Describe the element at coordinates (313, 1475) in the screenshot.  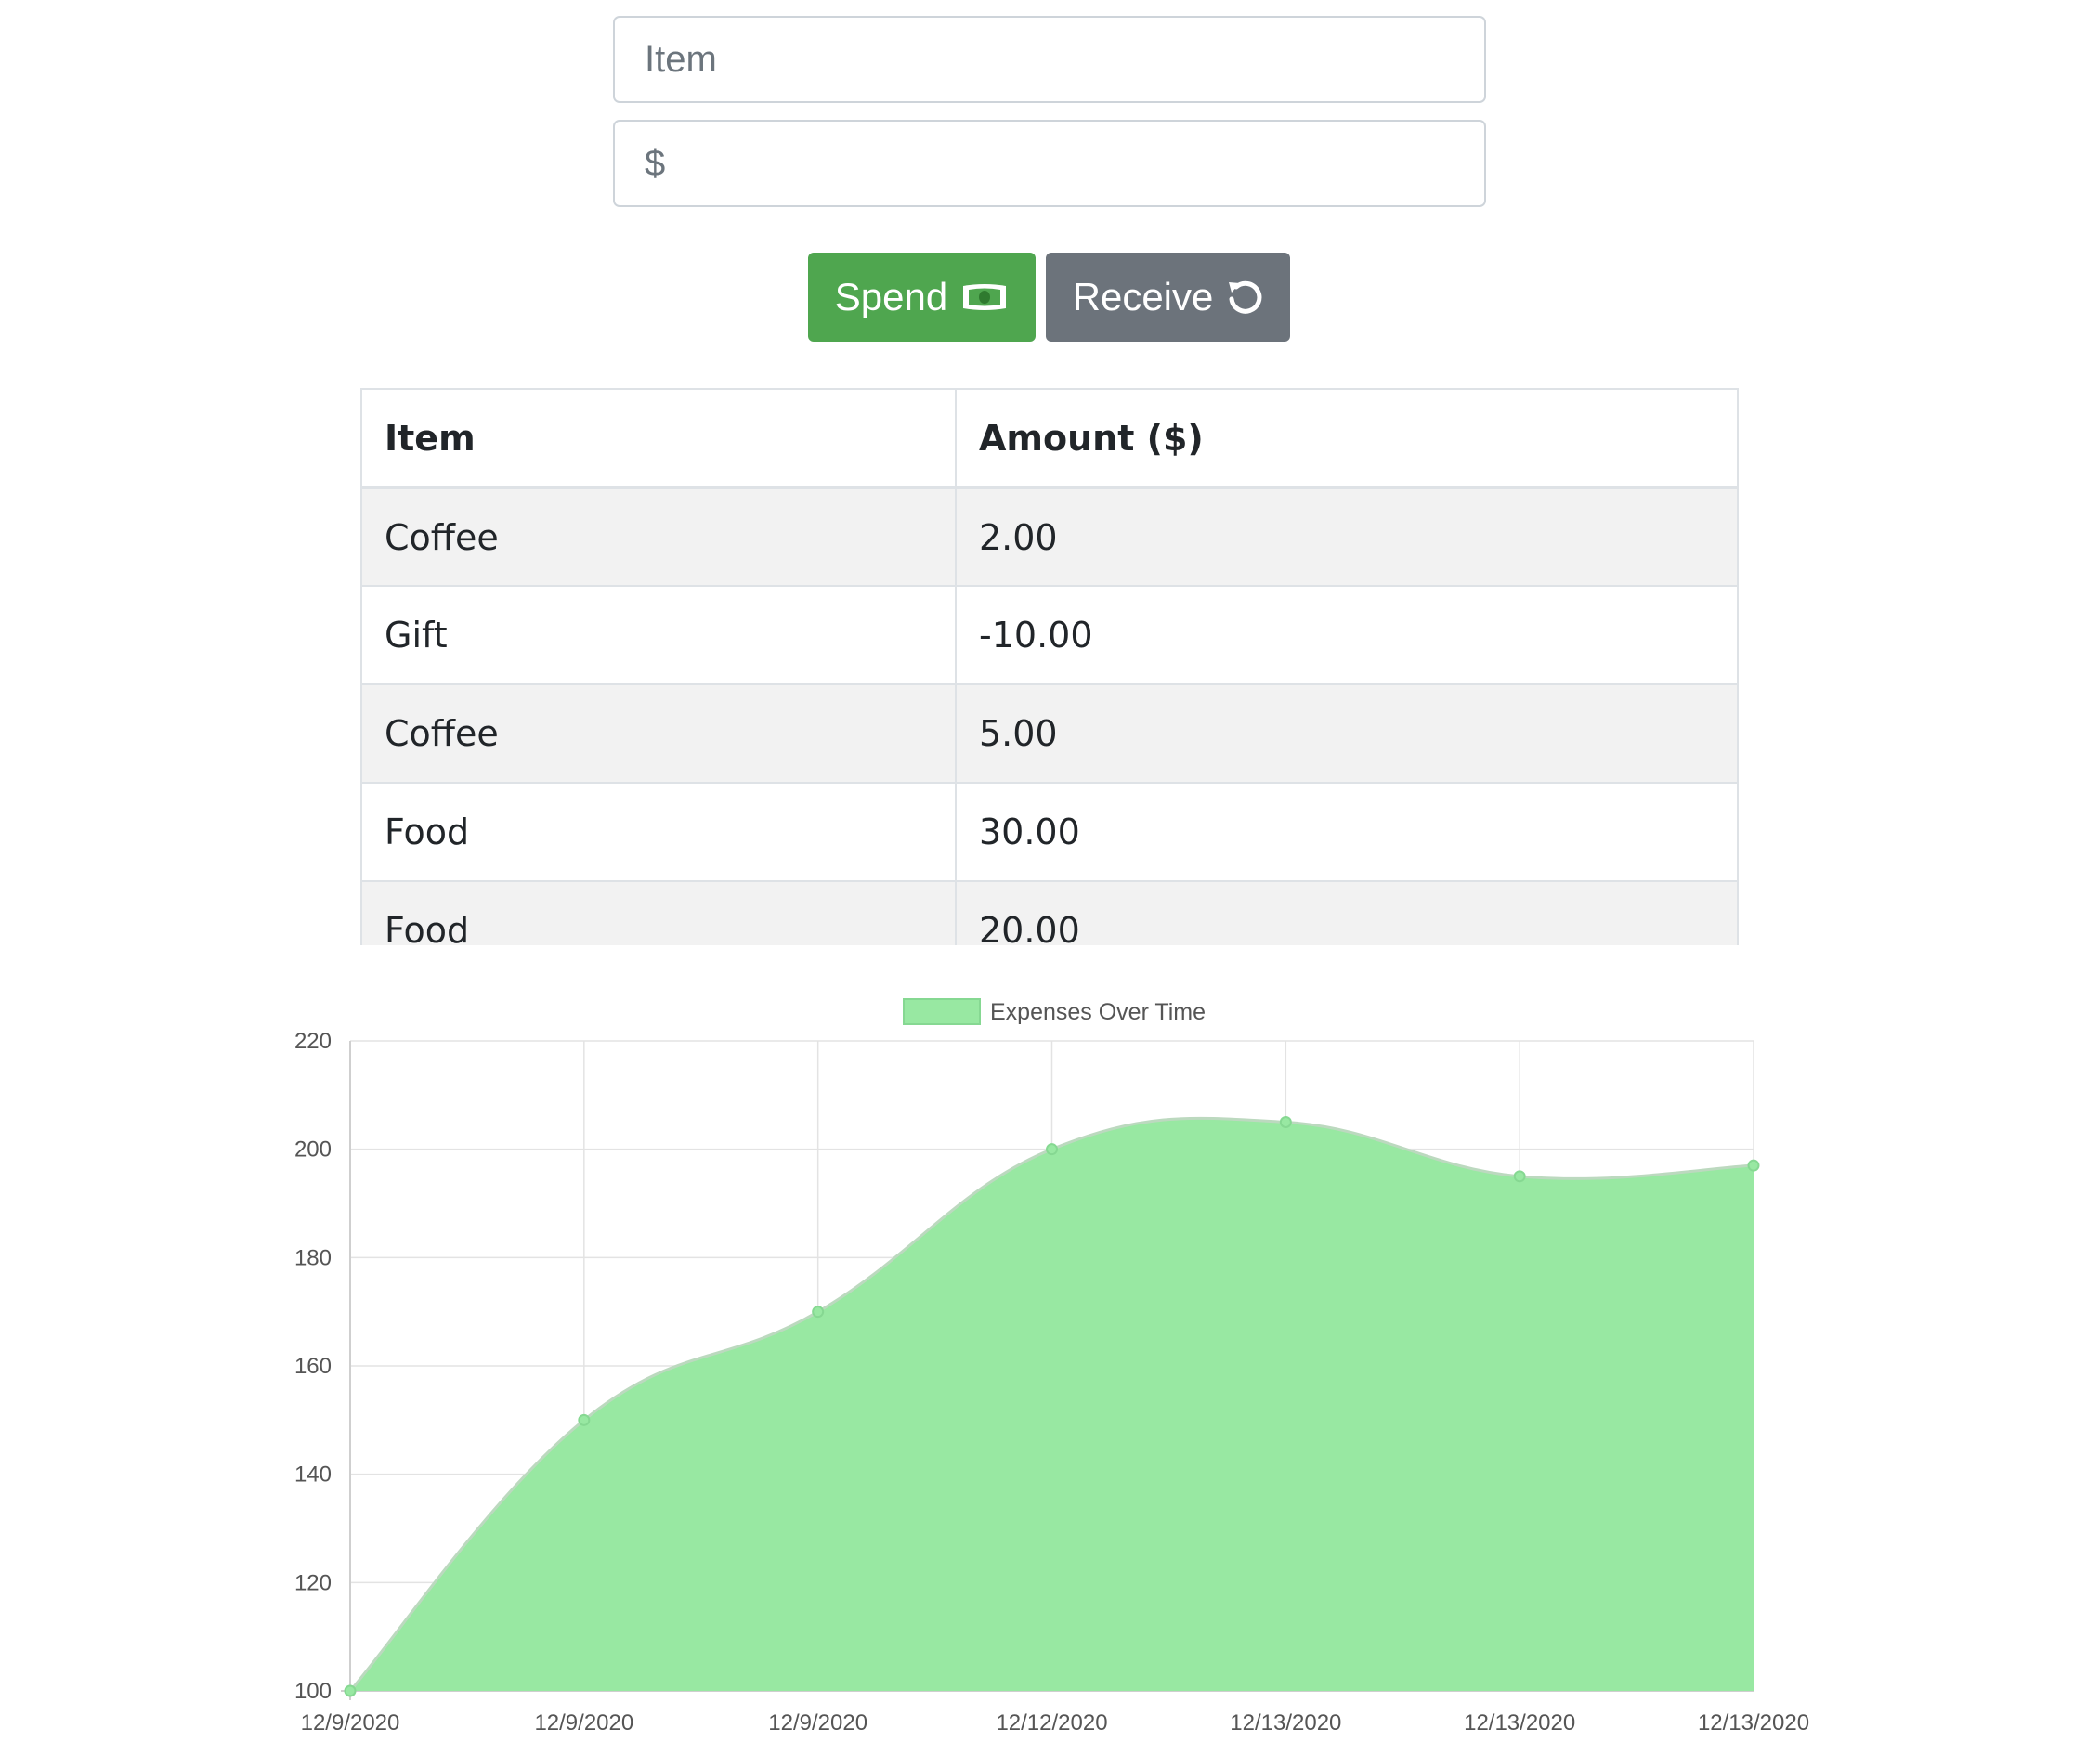
I see `y-tick-label: 140` at that location.